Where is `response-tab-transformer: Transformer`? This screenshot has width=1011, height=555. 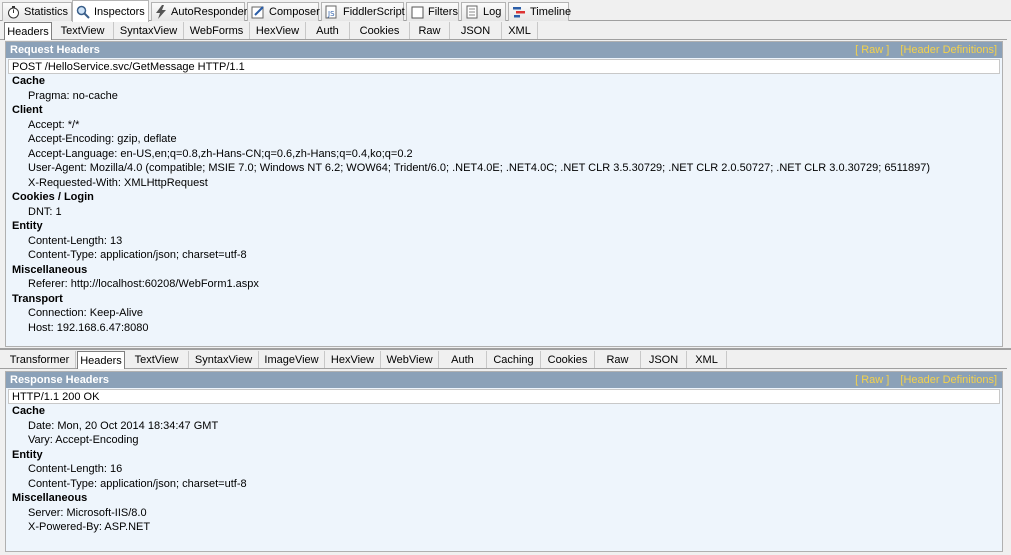 response-tab-transformer: Transformer is located at coordinates (40, 359).